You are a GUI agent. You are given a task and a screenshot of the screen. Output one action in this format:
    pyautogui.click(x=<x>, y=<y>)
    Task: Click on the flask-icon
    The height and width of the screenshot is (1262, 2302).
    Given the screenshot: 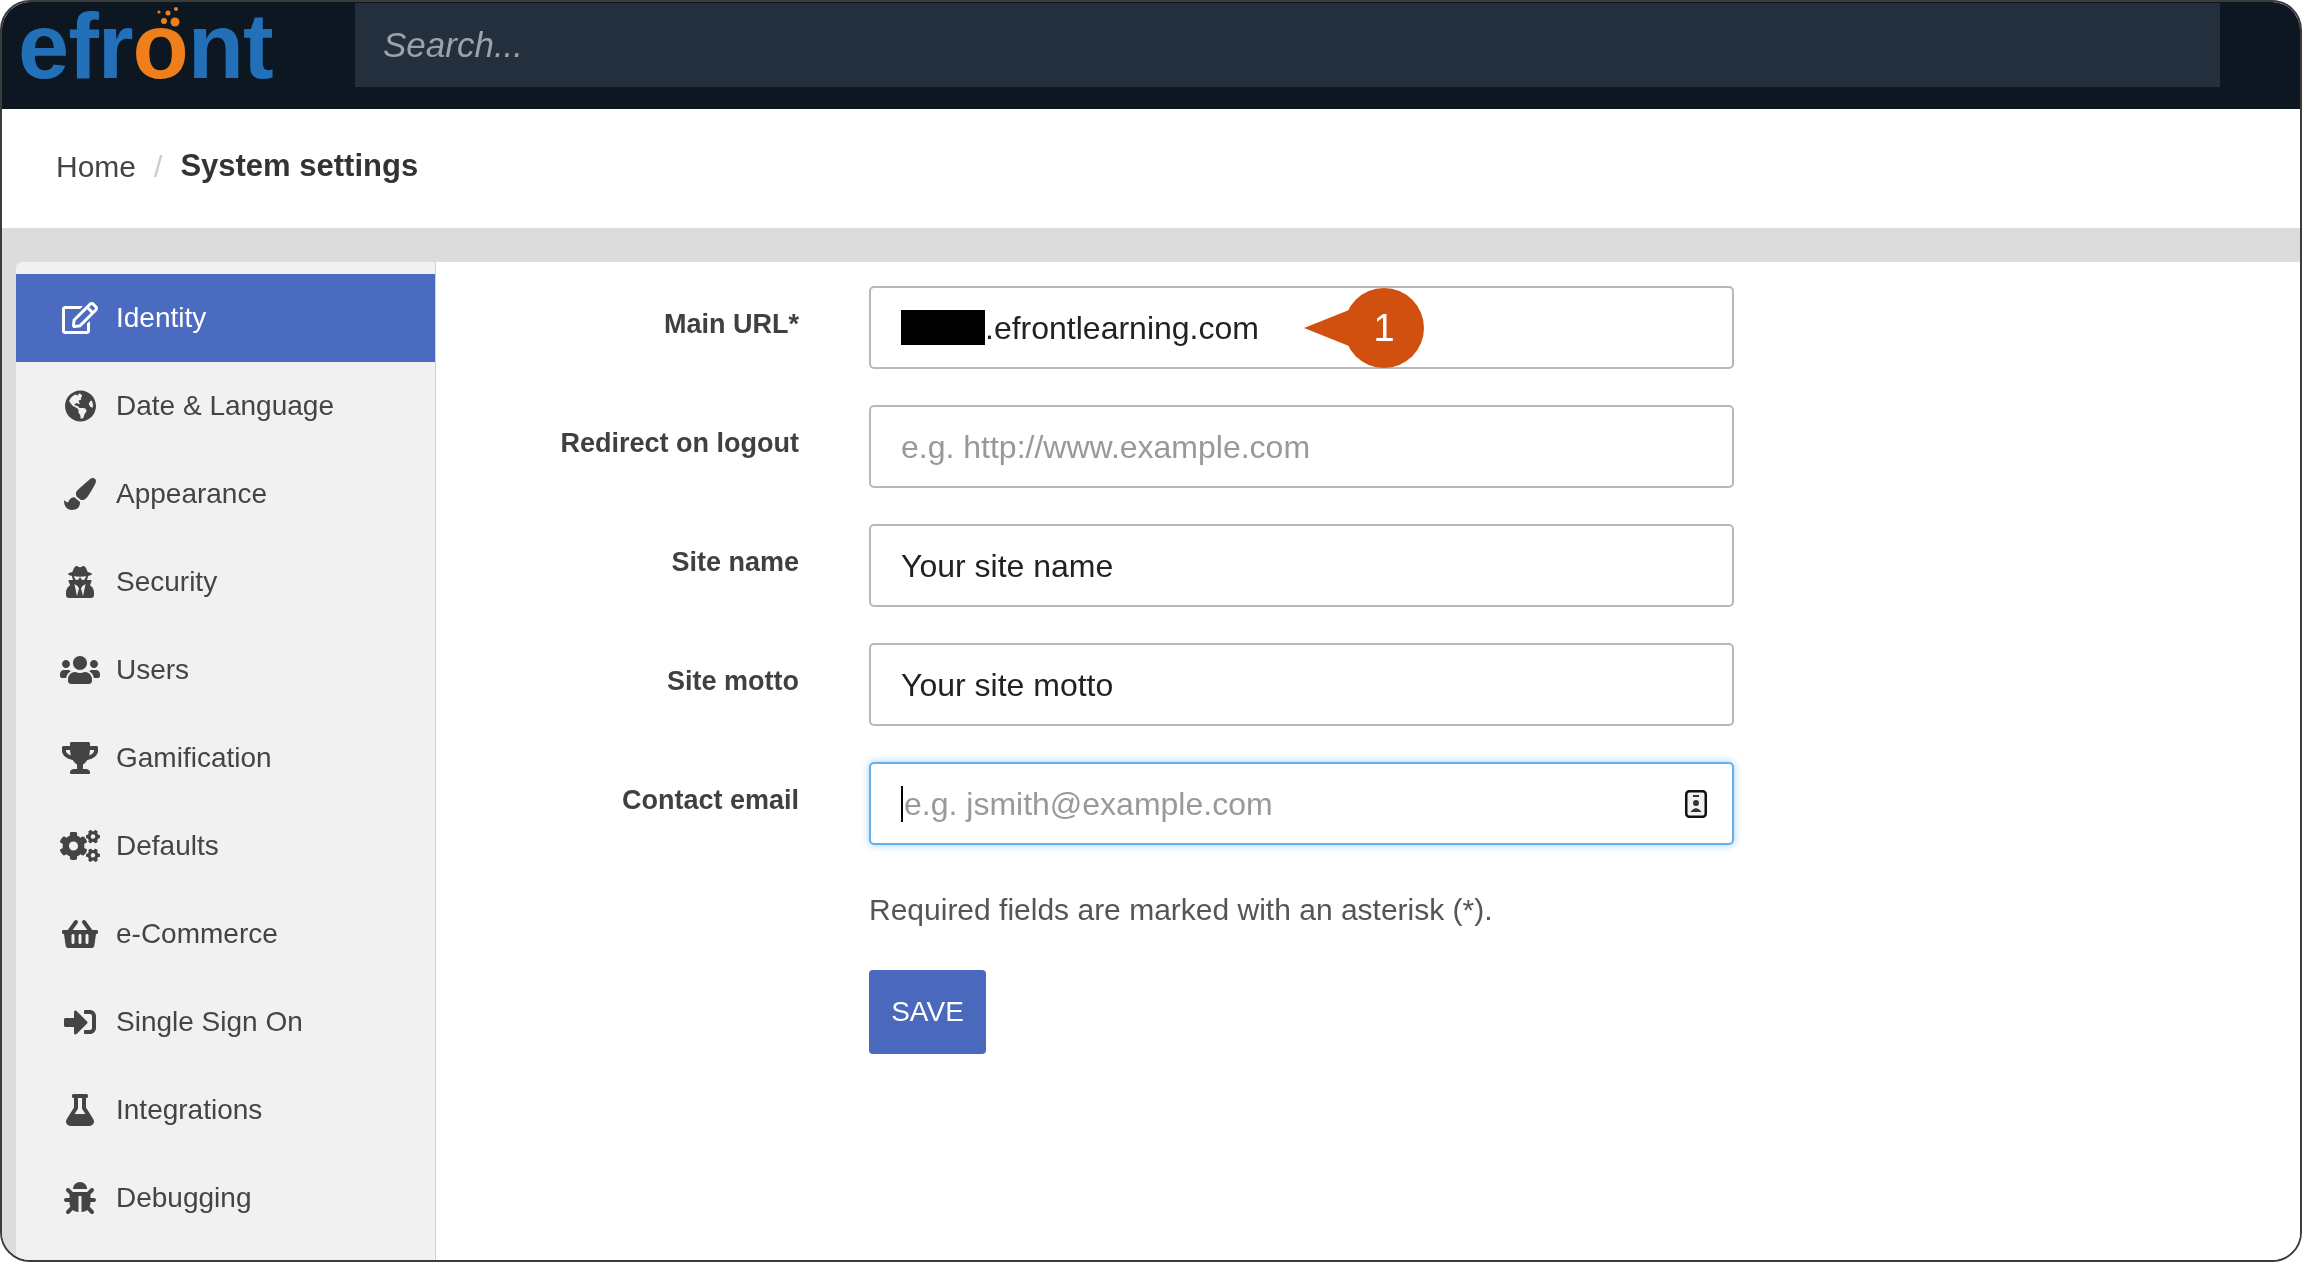 What is the action you would take?
    pyautogui.click(x=80, y=1110)
    